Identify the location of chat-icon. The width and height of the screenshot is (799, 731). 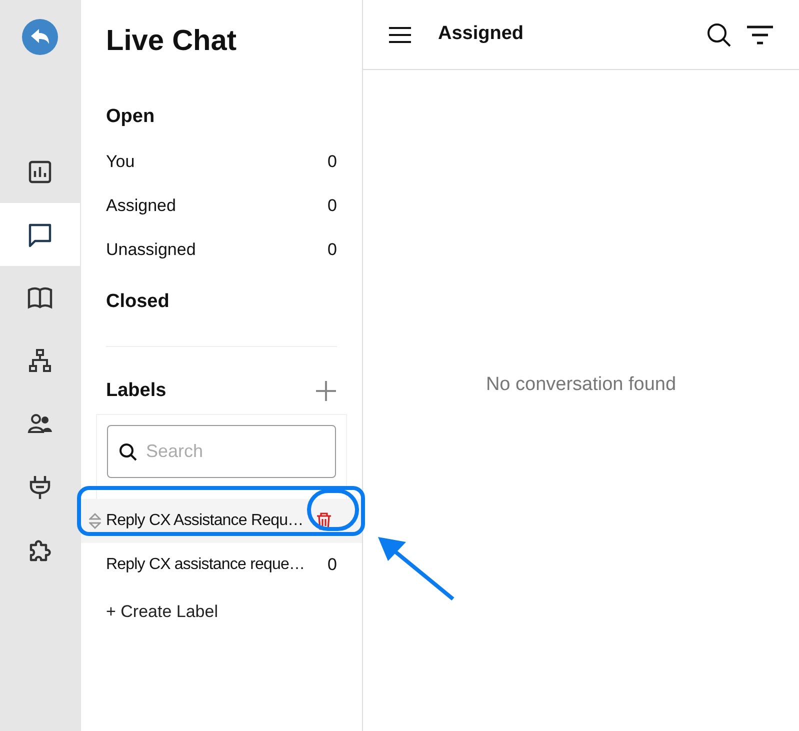
(40, 235).